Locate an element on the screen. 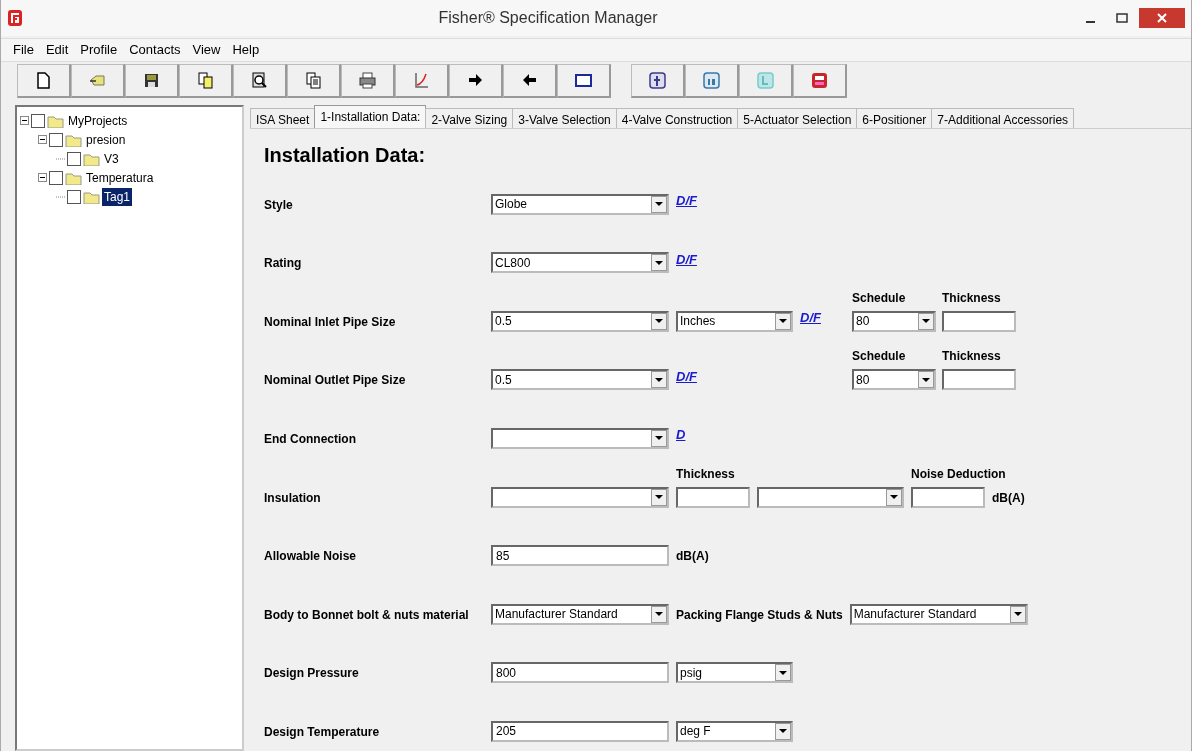 The width and height of the screenshot is (1192, 751). field-label: Allowable Noise is located at coordinates (311, 557).